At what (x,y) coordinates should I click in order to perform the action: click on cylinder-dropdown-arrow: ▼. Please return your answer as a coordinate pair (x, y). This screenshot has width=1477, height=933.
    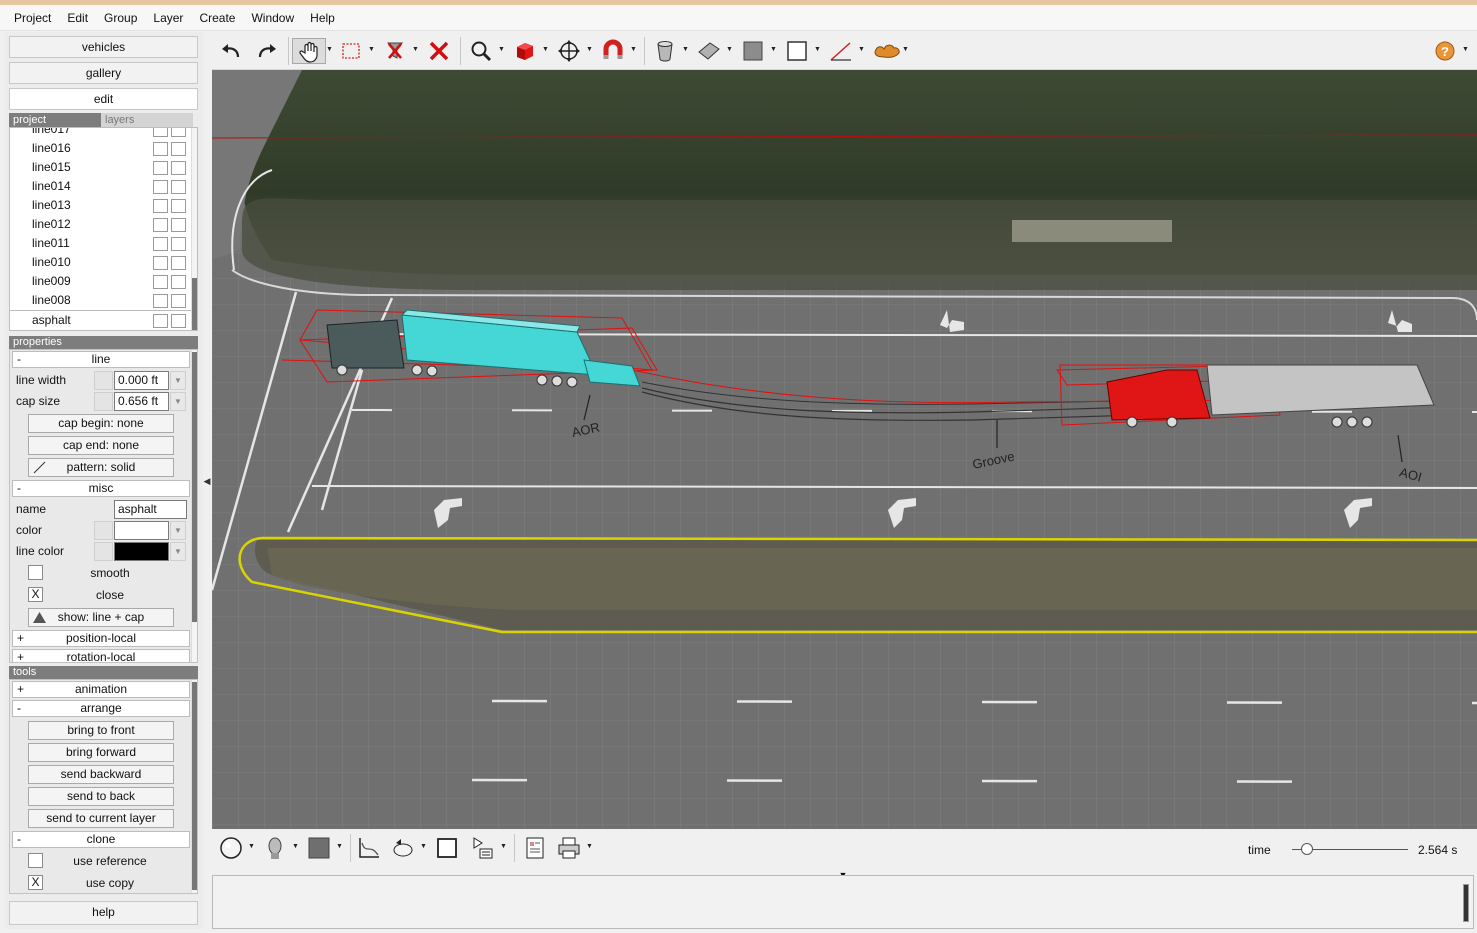
    Looking at the image, I should click on (685, 49).